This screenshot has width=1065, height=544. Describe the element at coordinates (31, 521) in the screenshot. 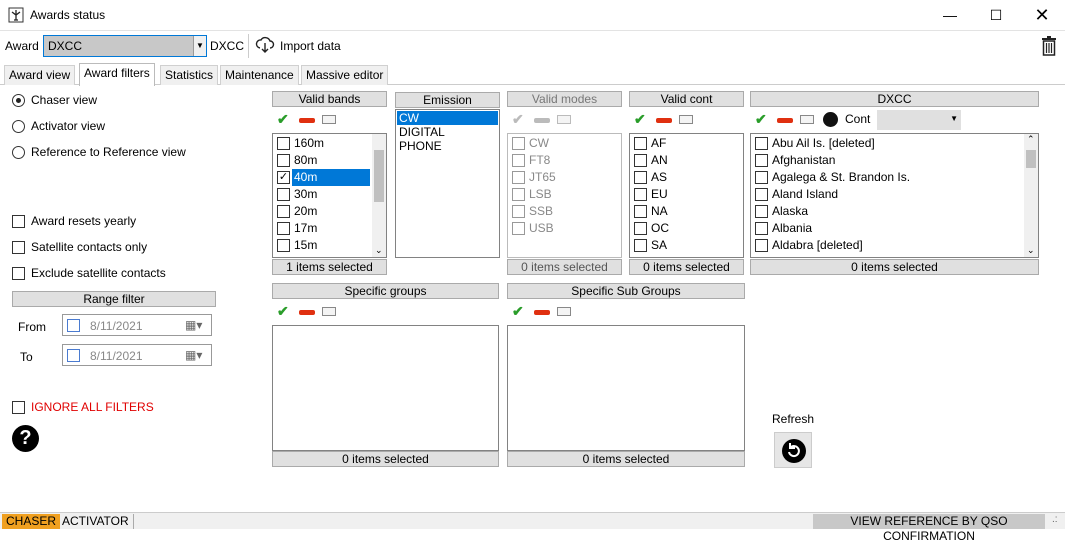

I see `status-chaser: CHASER` at that location.